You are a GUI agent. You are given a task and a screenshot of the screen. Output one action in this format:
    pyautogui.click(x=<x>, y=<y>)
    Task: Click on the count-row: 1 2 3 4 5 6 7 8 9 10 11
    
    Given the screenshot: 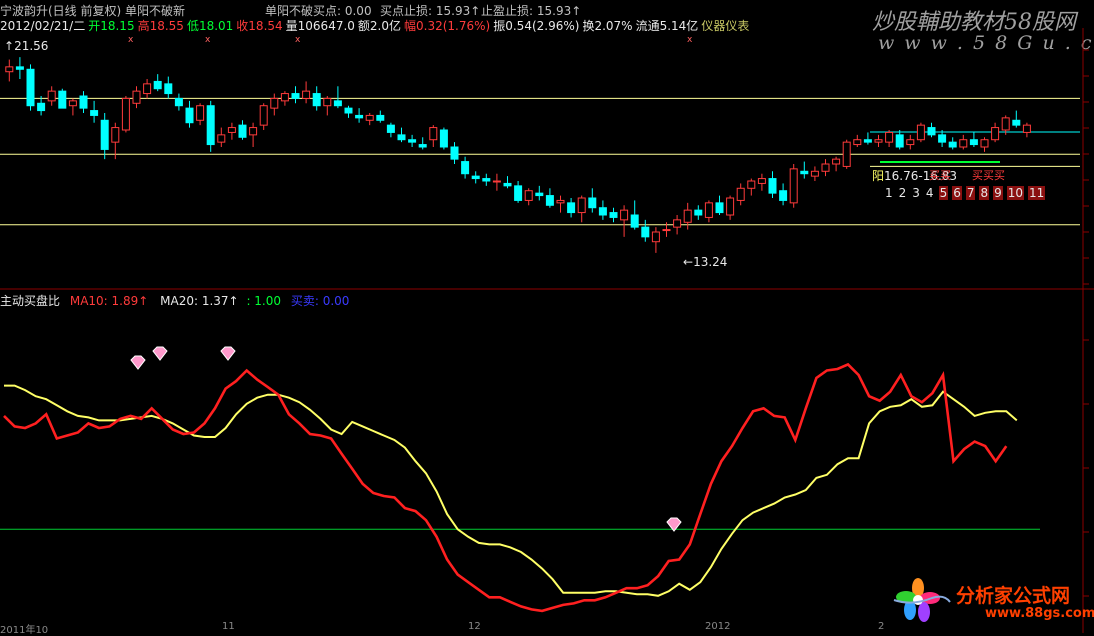 What is the action you would take?
    pyautogui.click(x=966, y=193)
    